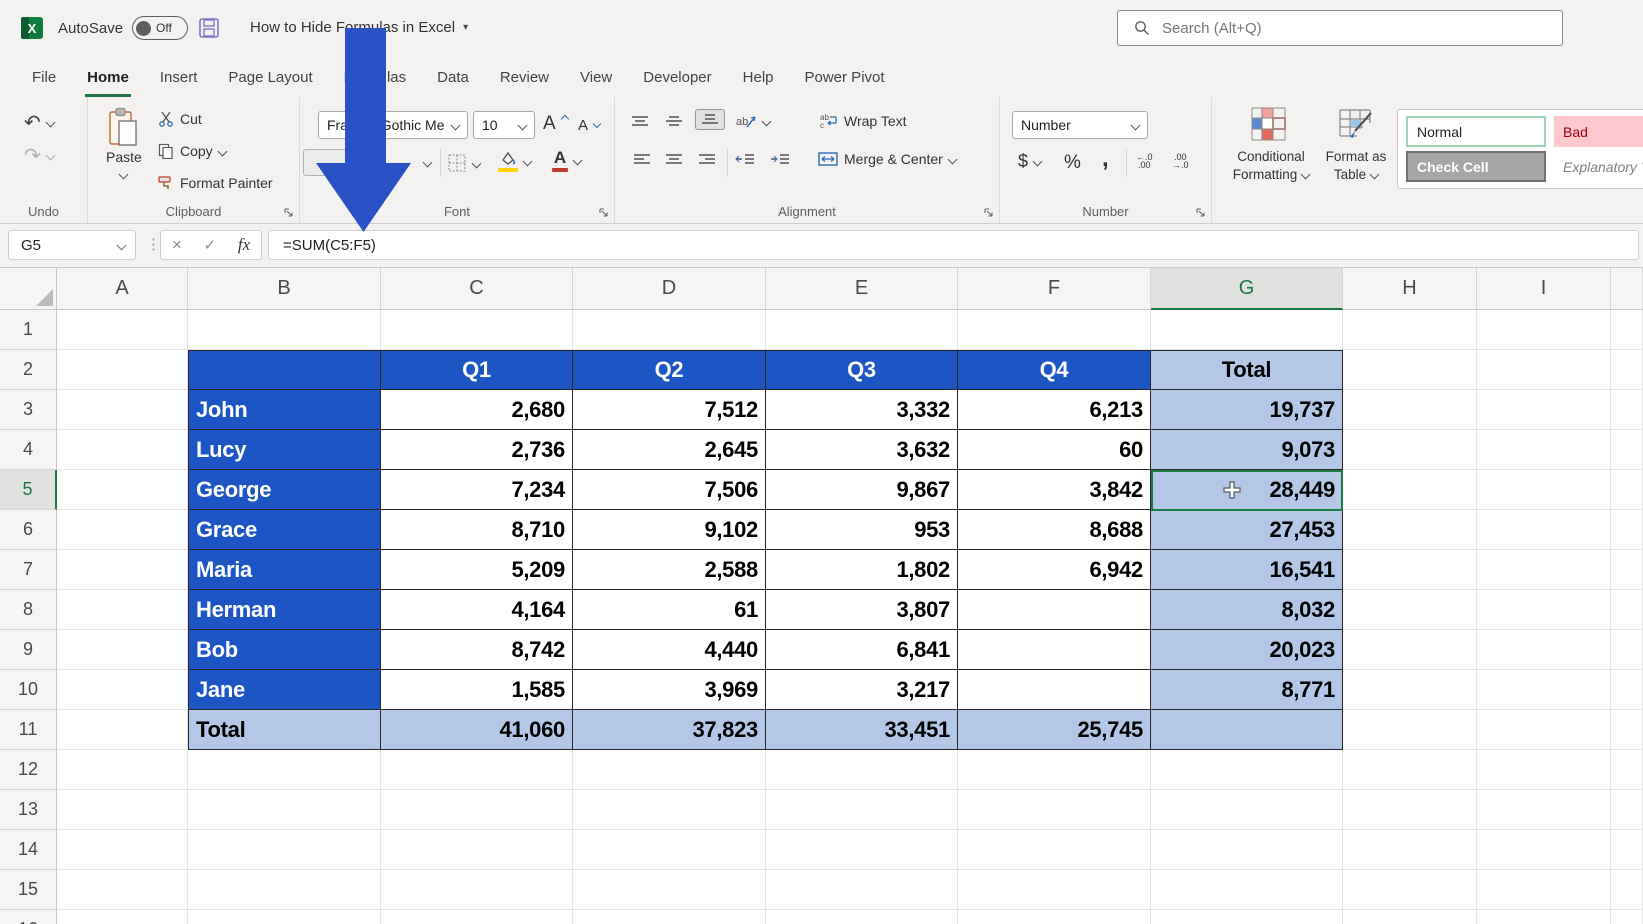 This screenshot has height=924, width=1643. I want to click on cell-F10, so click(1054, 690).